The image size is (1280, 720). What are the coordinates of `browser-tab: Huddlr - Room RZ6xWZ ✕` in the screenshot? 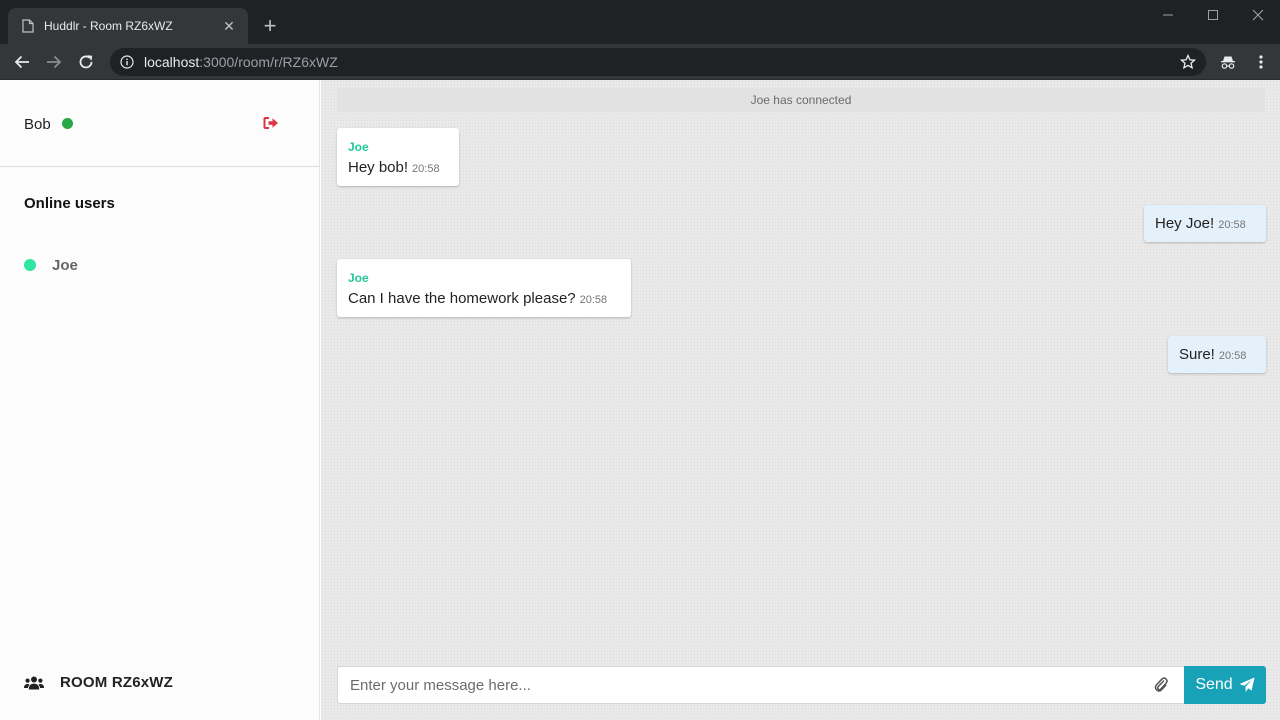 It's located at (128, 26).